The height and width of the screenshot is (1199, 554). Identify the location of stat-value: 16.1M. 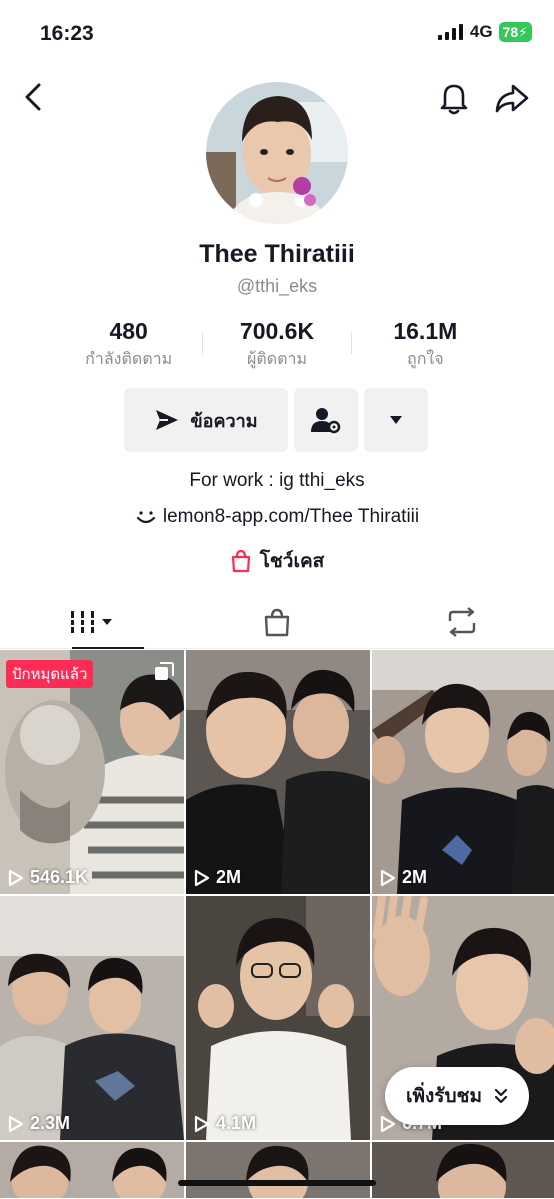
(425, 331).